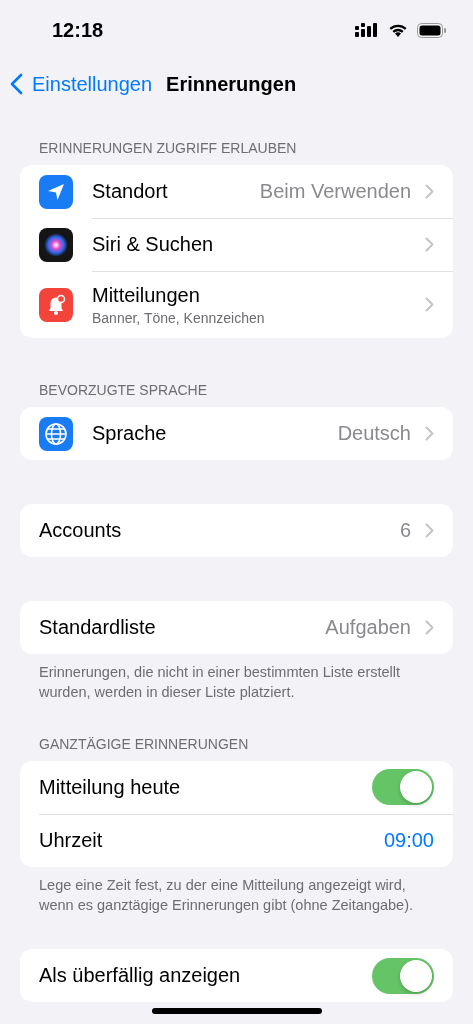  Describe the element at coordinates (398, 30) in the screenshot. I see `wifi-icon` at that location.